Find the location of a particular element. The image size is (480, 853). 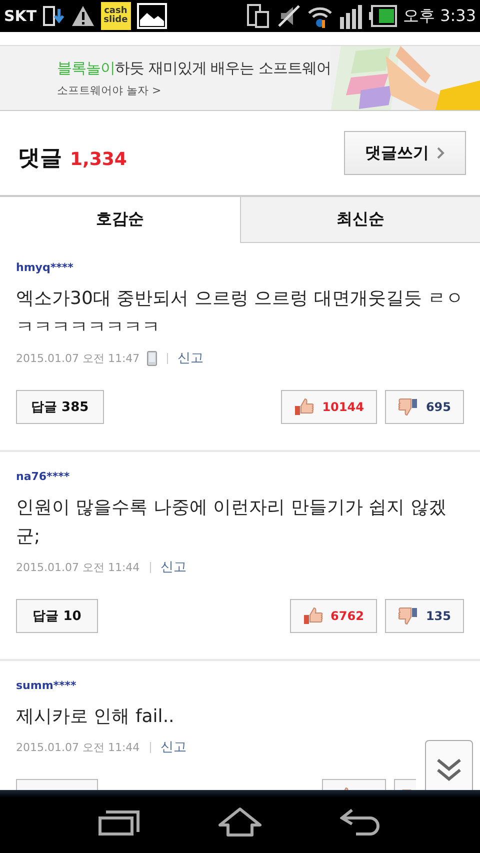

ad-banner: 블록놀이하듯 재미있게 배우는 소프트웨어 소프트웨어야 놀자 > is located at coordinates (240, 78).